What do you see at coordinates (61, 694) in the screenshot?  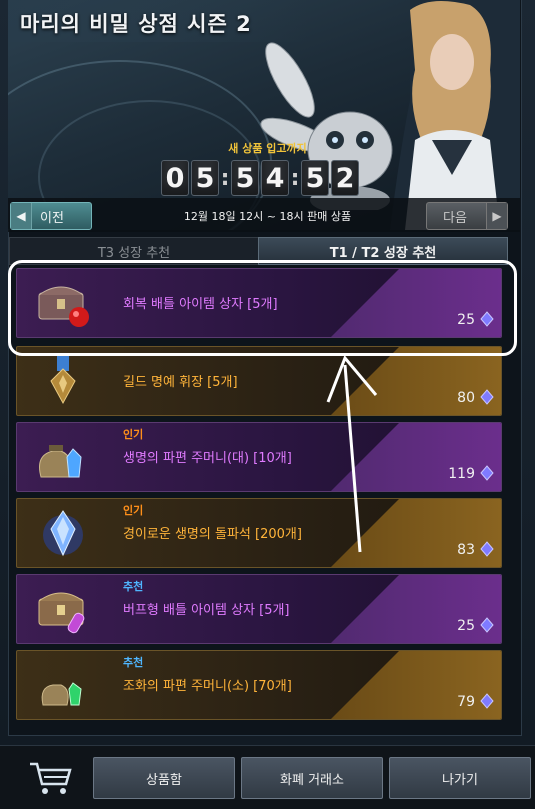 I see `small-pouch-icon` at bounding box center [61, 694].